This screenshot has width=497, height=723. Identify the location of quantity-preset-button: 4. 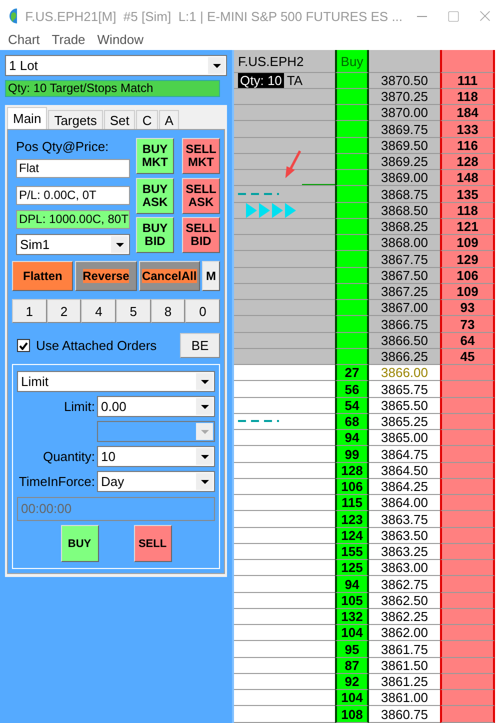
(98, 311).